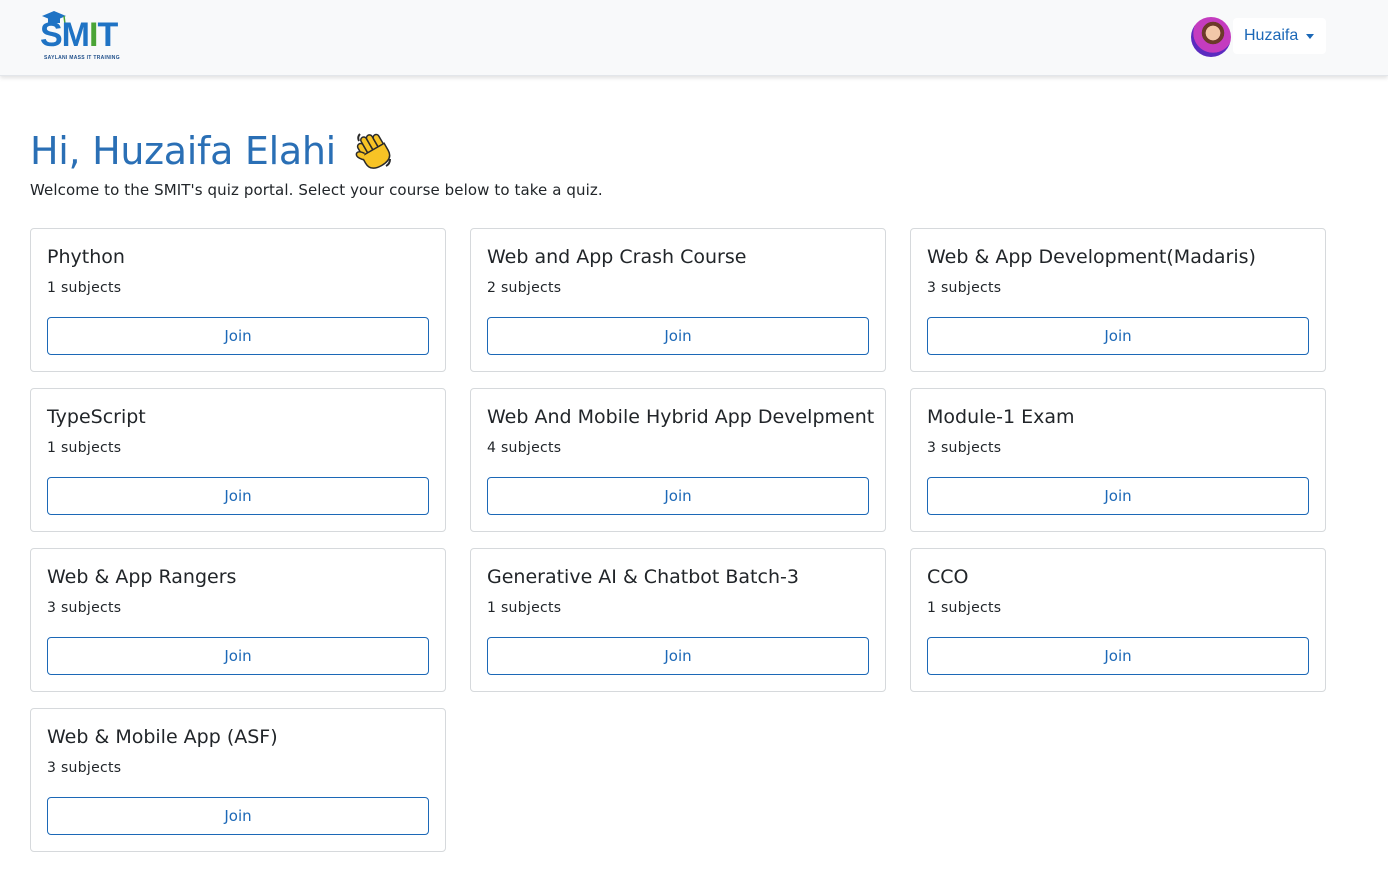 Image resolution: width=1388 pixels, height=884 pixels. I want to click on greeting-text: Hi, Huzaifa Elahi, so click(183, 151).